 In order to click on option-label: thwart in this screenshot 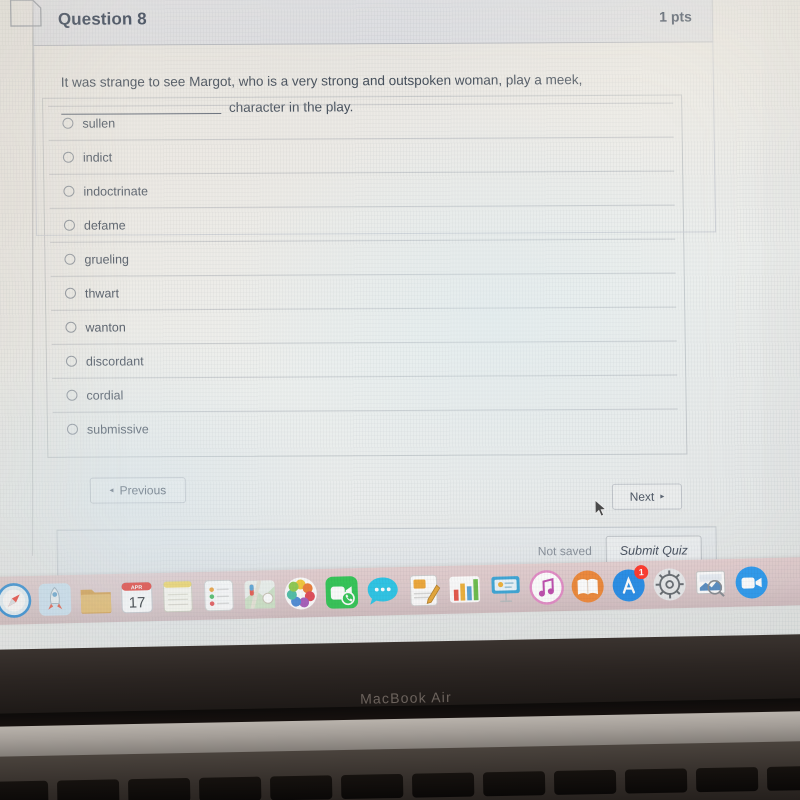, I will do `click(102, 293)`.